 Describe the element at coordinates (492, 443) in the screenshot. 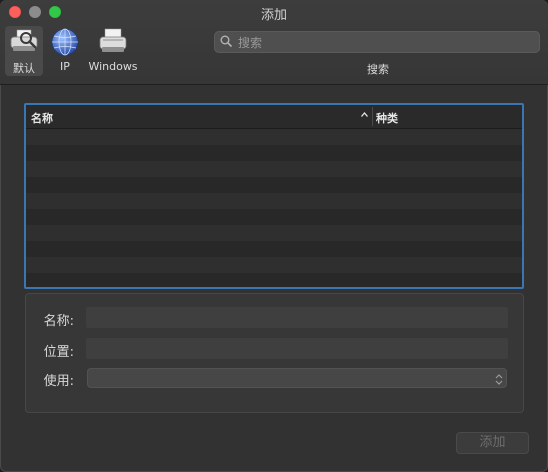

I see `add-button: 添加` at that location.